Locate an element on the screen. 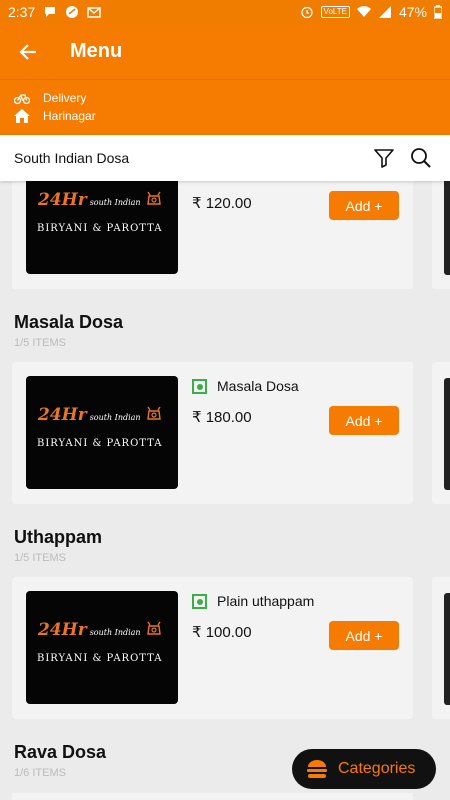 The image size is (450, 800). categories-button: Categories is located at coordinates (364, 769).